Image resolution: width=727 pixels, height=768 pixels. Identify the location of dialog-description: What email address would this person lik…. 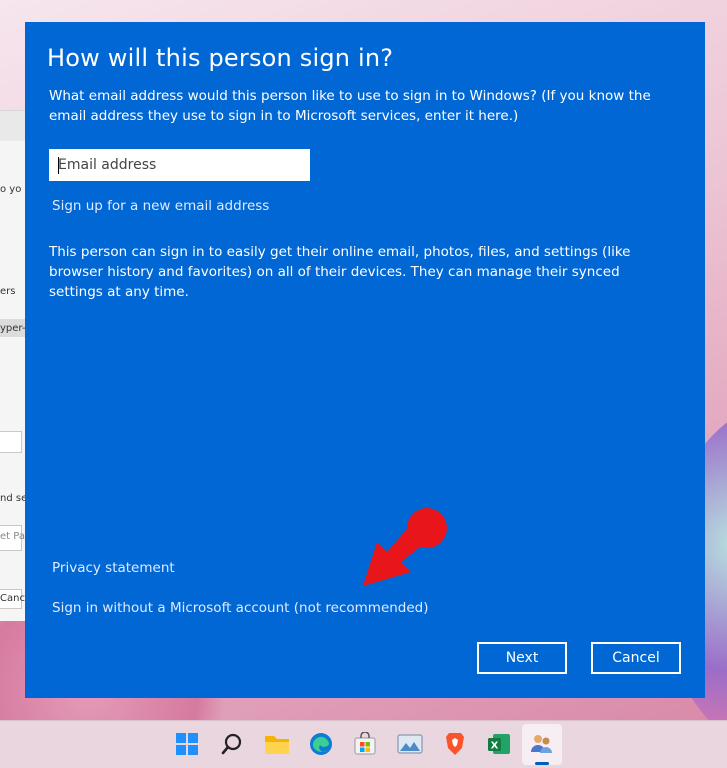
(350, 106).